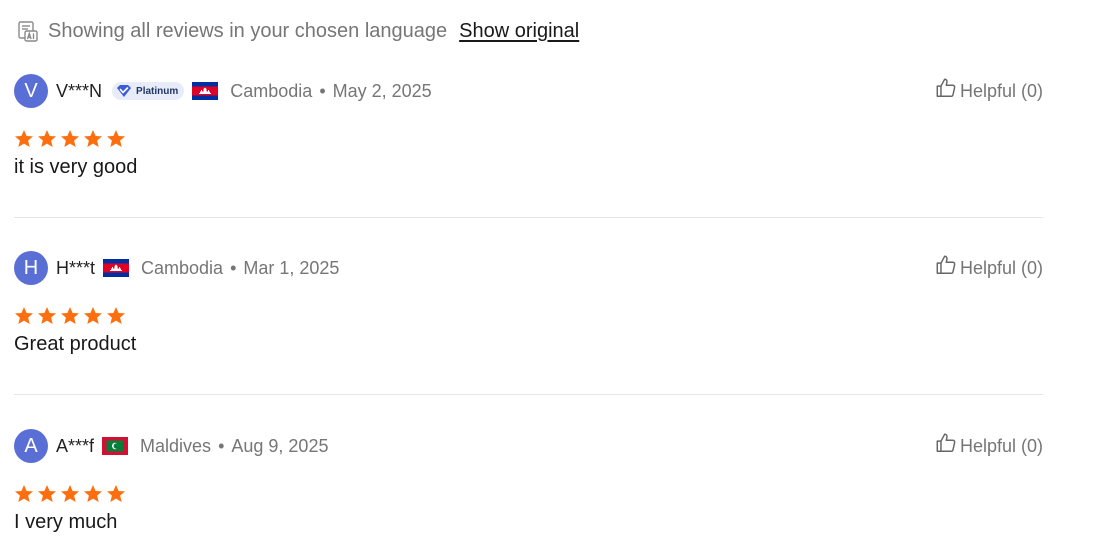  What do you see at coordinates (75, 445) in the screenshot?
I see `reviewer-name: A***f` at bounding box center [75, 445].